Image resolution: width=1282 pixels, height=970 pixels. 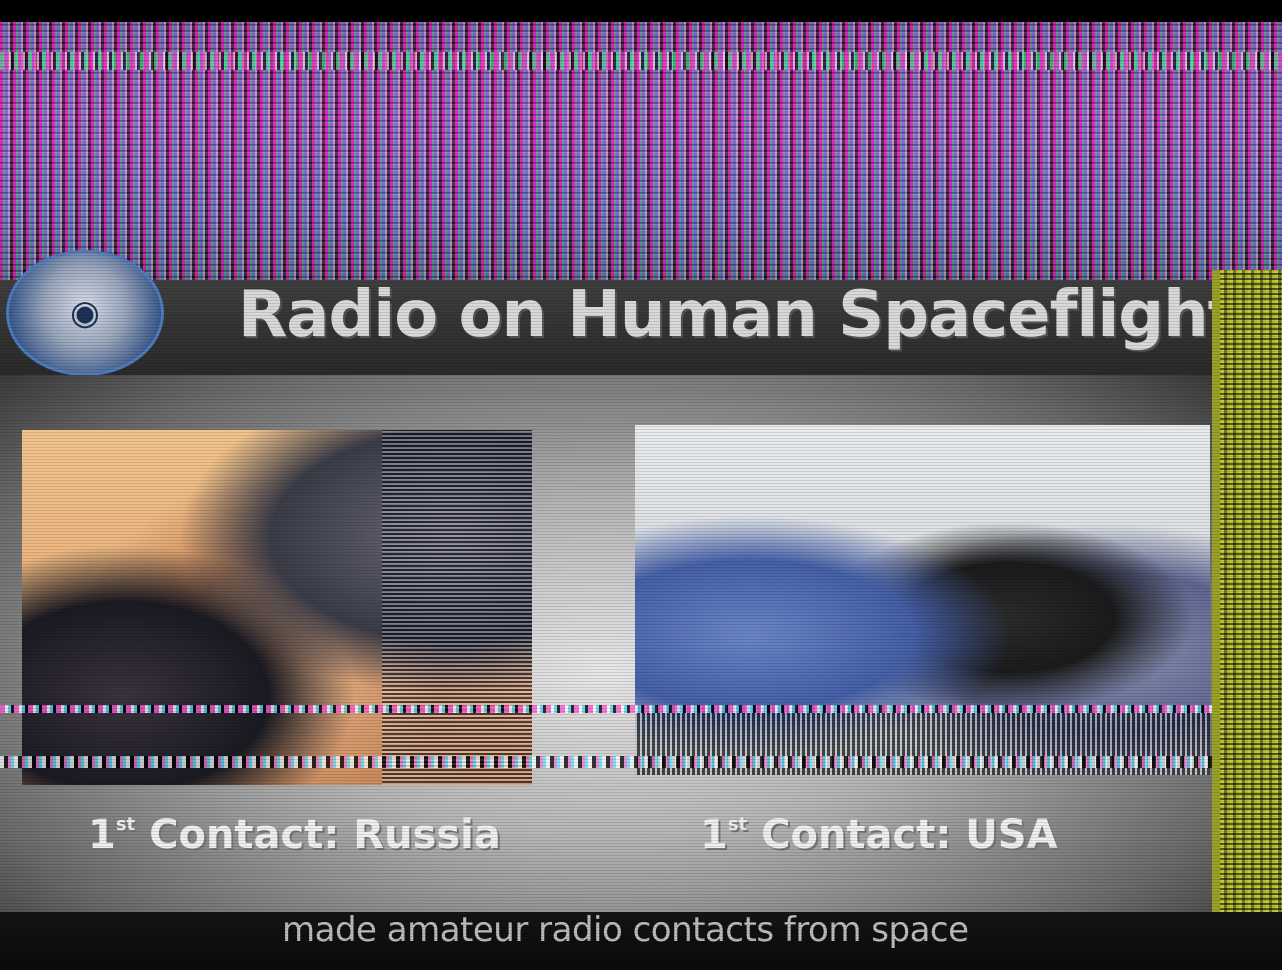 What do you see at coordinates (325, 835) in the screenshot?
I see `caption-text: Contact: Russia` at bounding box center [325, 835].